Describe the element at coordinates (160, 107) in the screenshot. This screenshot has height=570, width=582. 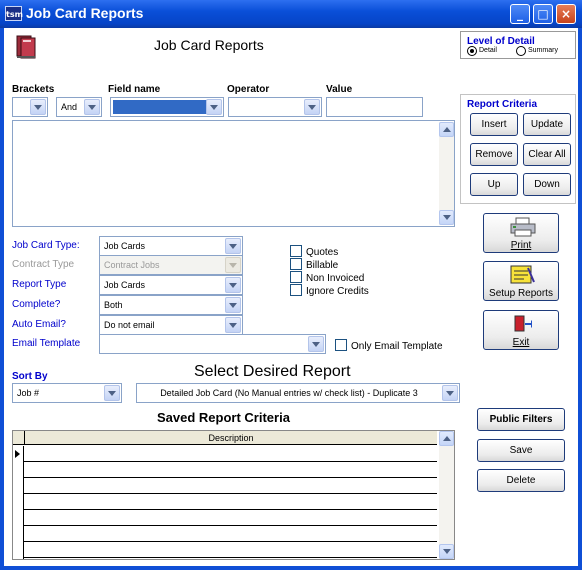
I see `field-name-highlight` at that location.